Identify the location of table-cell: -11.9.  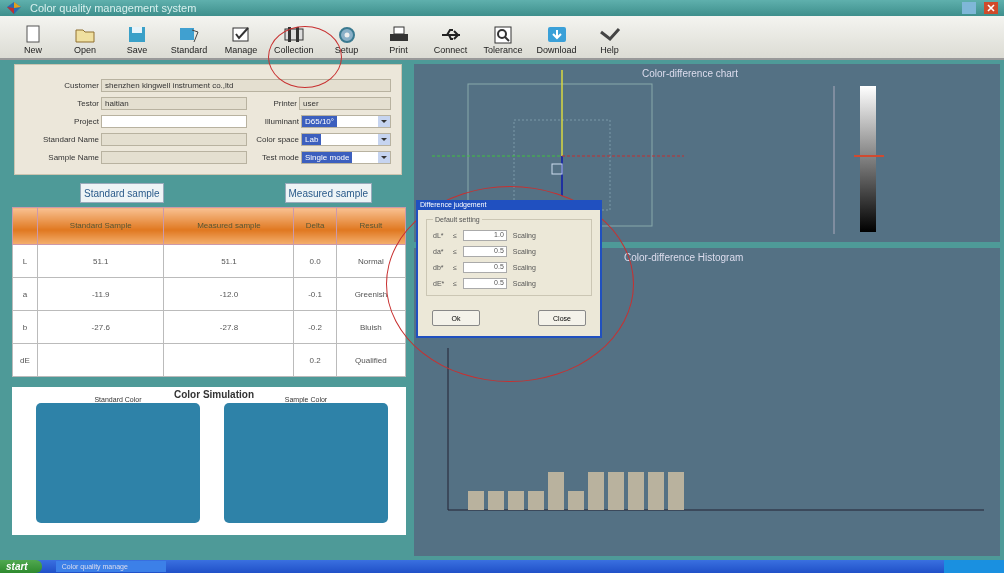
(100, 294).